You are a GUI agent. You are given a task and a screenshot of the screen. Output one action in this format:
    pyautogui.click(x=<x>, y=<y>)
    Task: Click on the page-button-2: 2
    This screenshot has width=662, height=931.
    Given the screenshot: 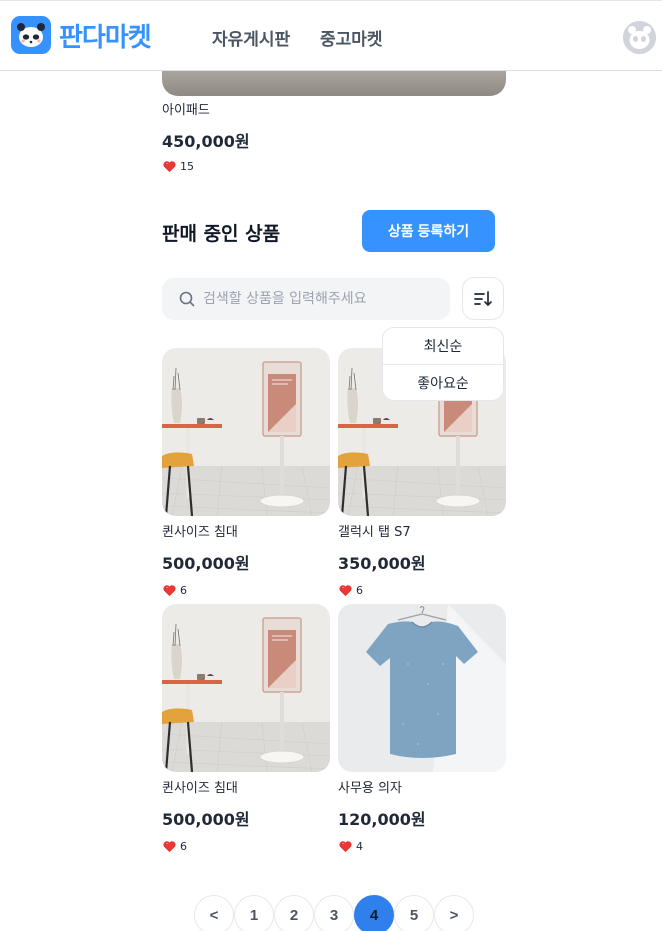 What is the action you would take?
    pyautogui.click(x=294, y=913)
    